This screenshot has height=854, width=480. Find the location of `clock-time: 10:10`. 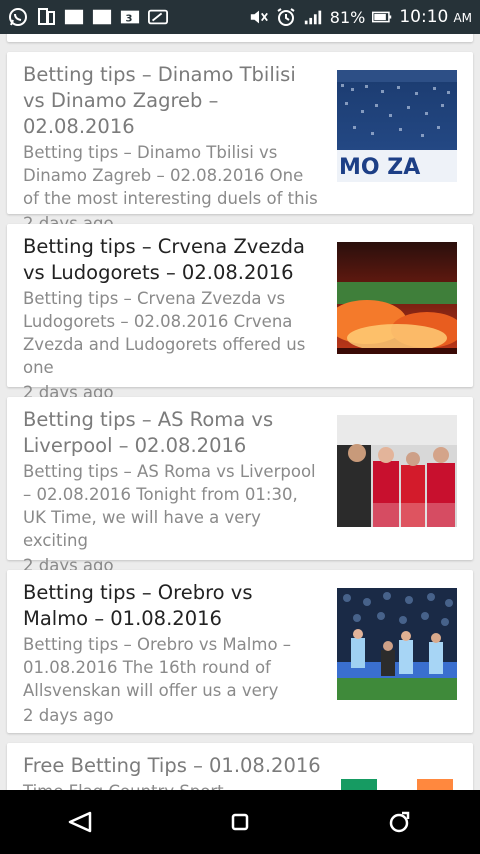

clock-time: 10:10 is located at coordinates (424, 17).